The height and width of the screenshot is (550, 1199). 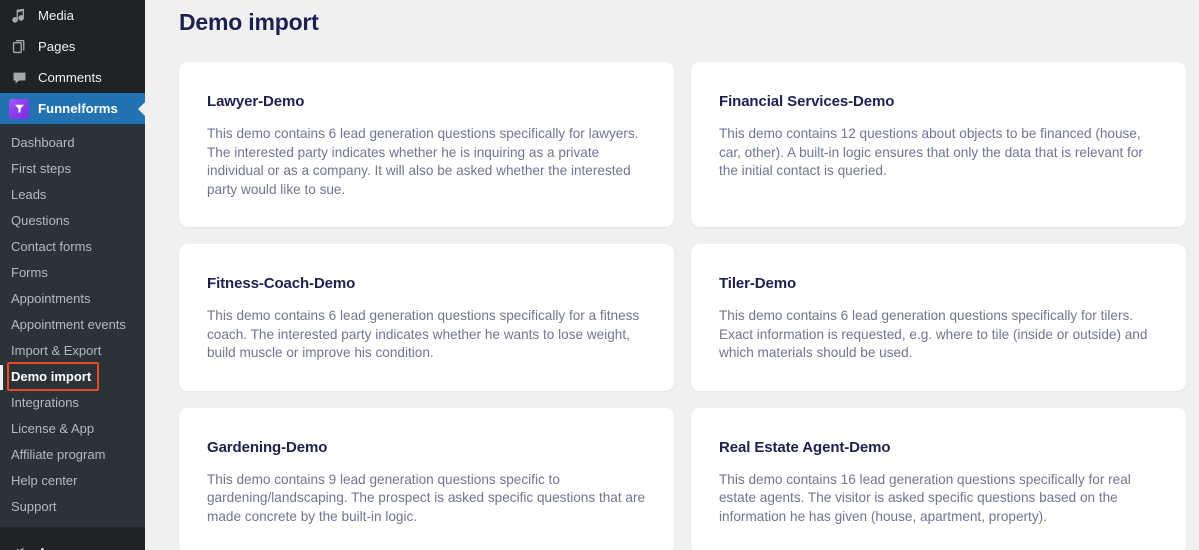 I want to click on current-arrow-icon, so click(x=141, y=108).